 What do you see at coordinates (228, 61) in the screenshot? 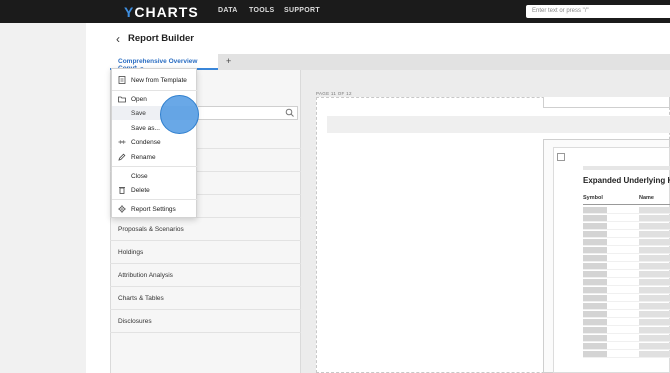
I see `add-tab-button: +` at bounding box center [228, 61].